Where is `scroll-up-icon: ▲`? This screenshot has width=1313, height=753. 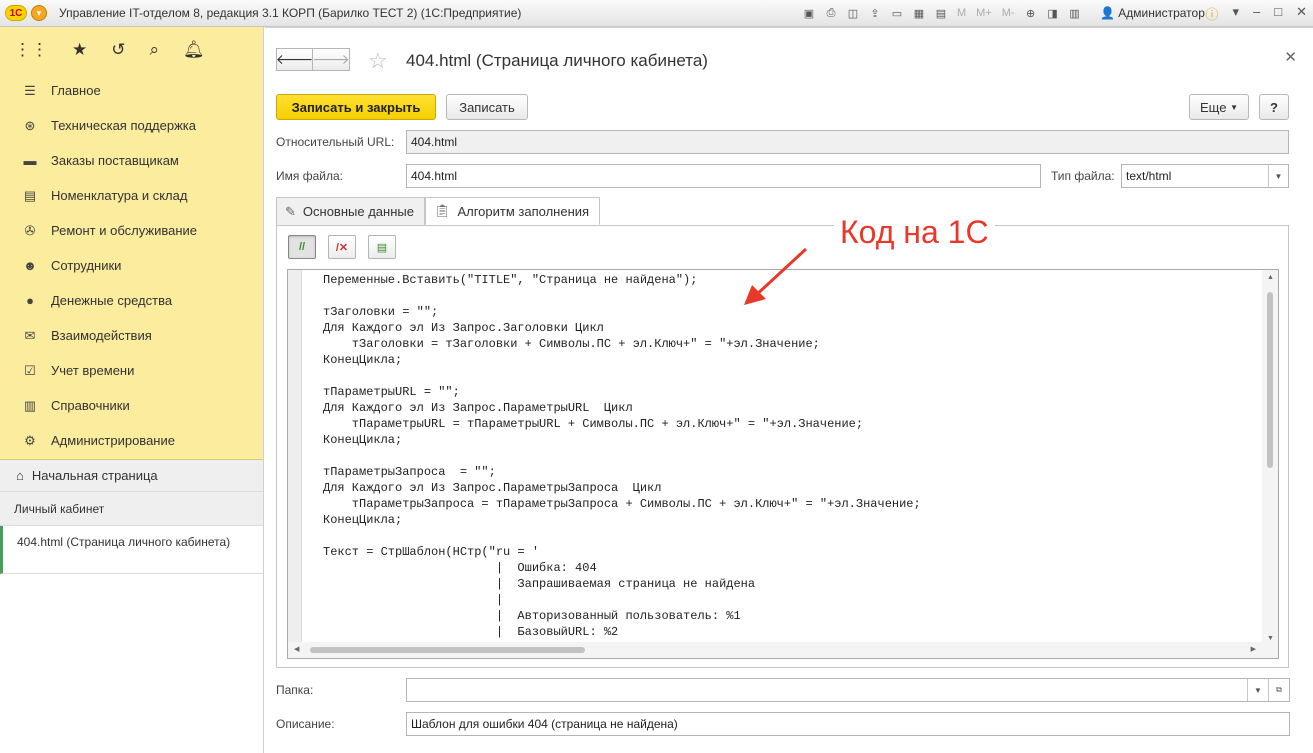
scroll-up-icon: ▲ is located at coordinates (1270, 277).